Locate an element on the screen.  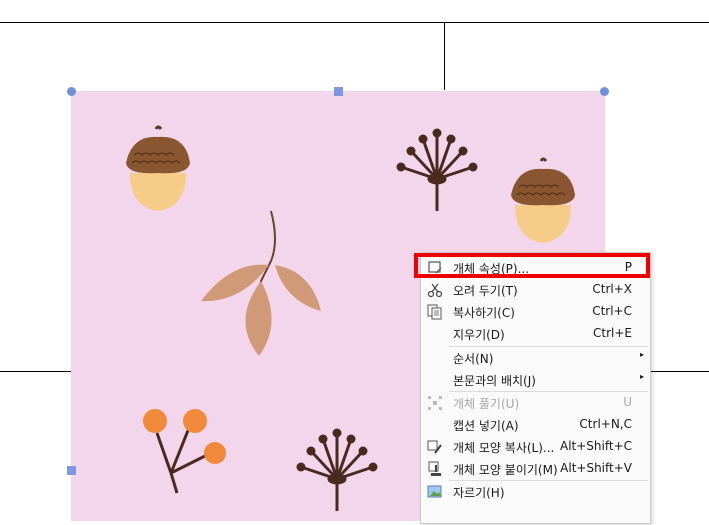
resize-handle-left is located at coordinates (71, 470).